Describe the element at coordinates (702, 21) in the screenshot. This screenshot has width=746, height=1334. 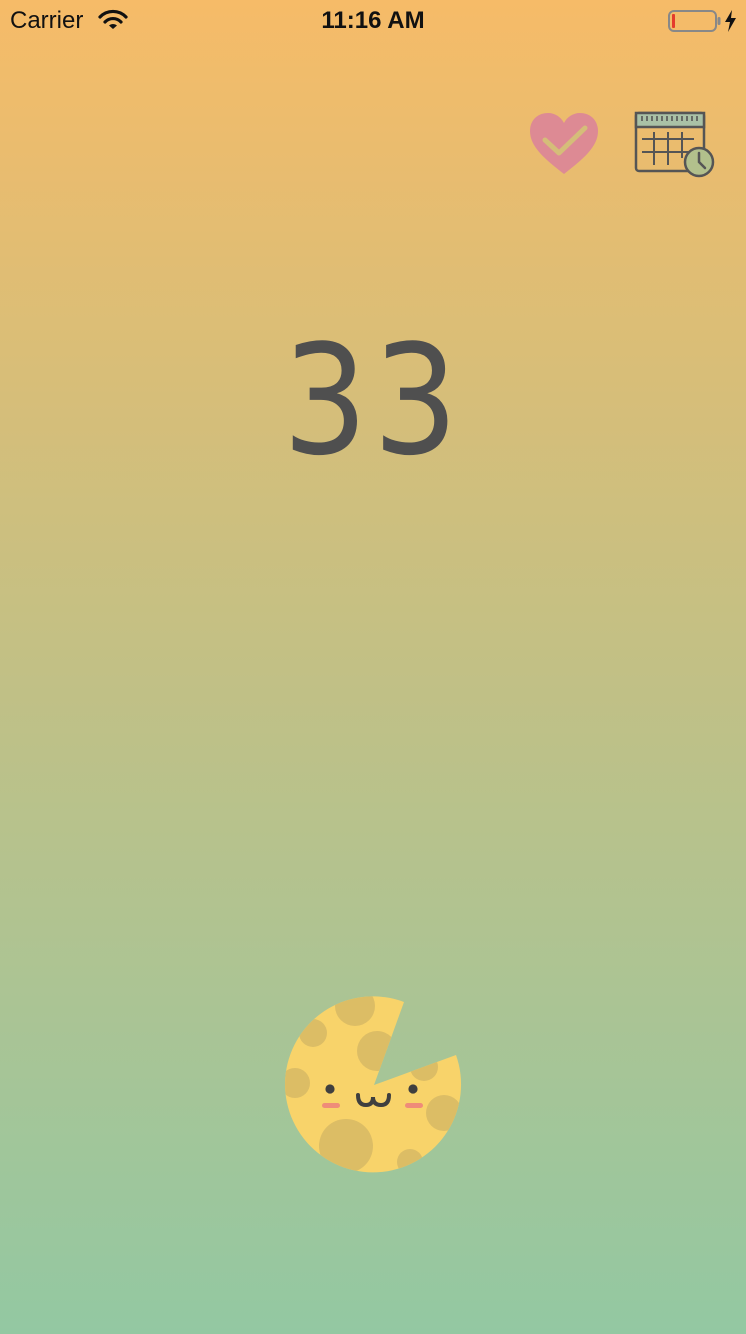
I see `battery-low-charging-icon` at that location.